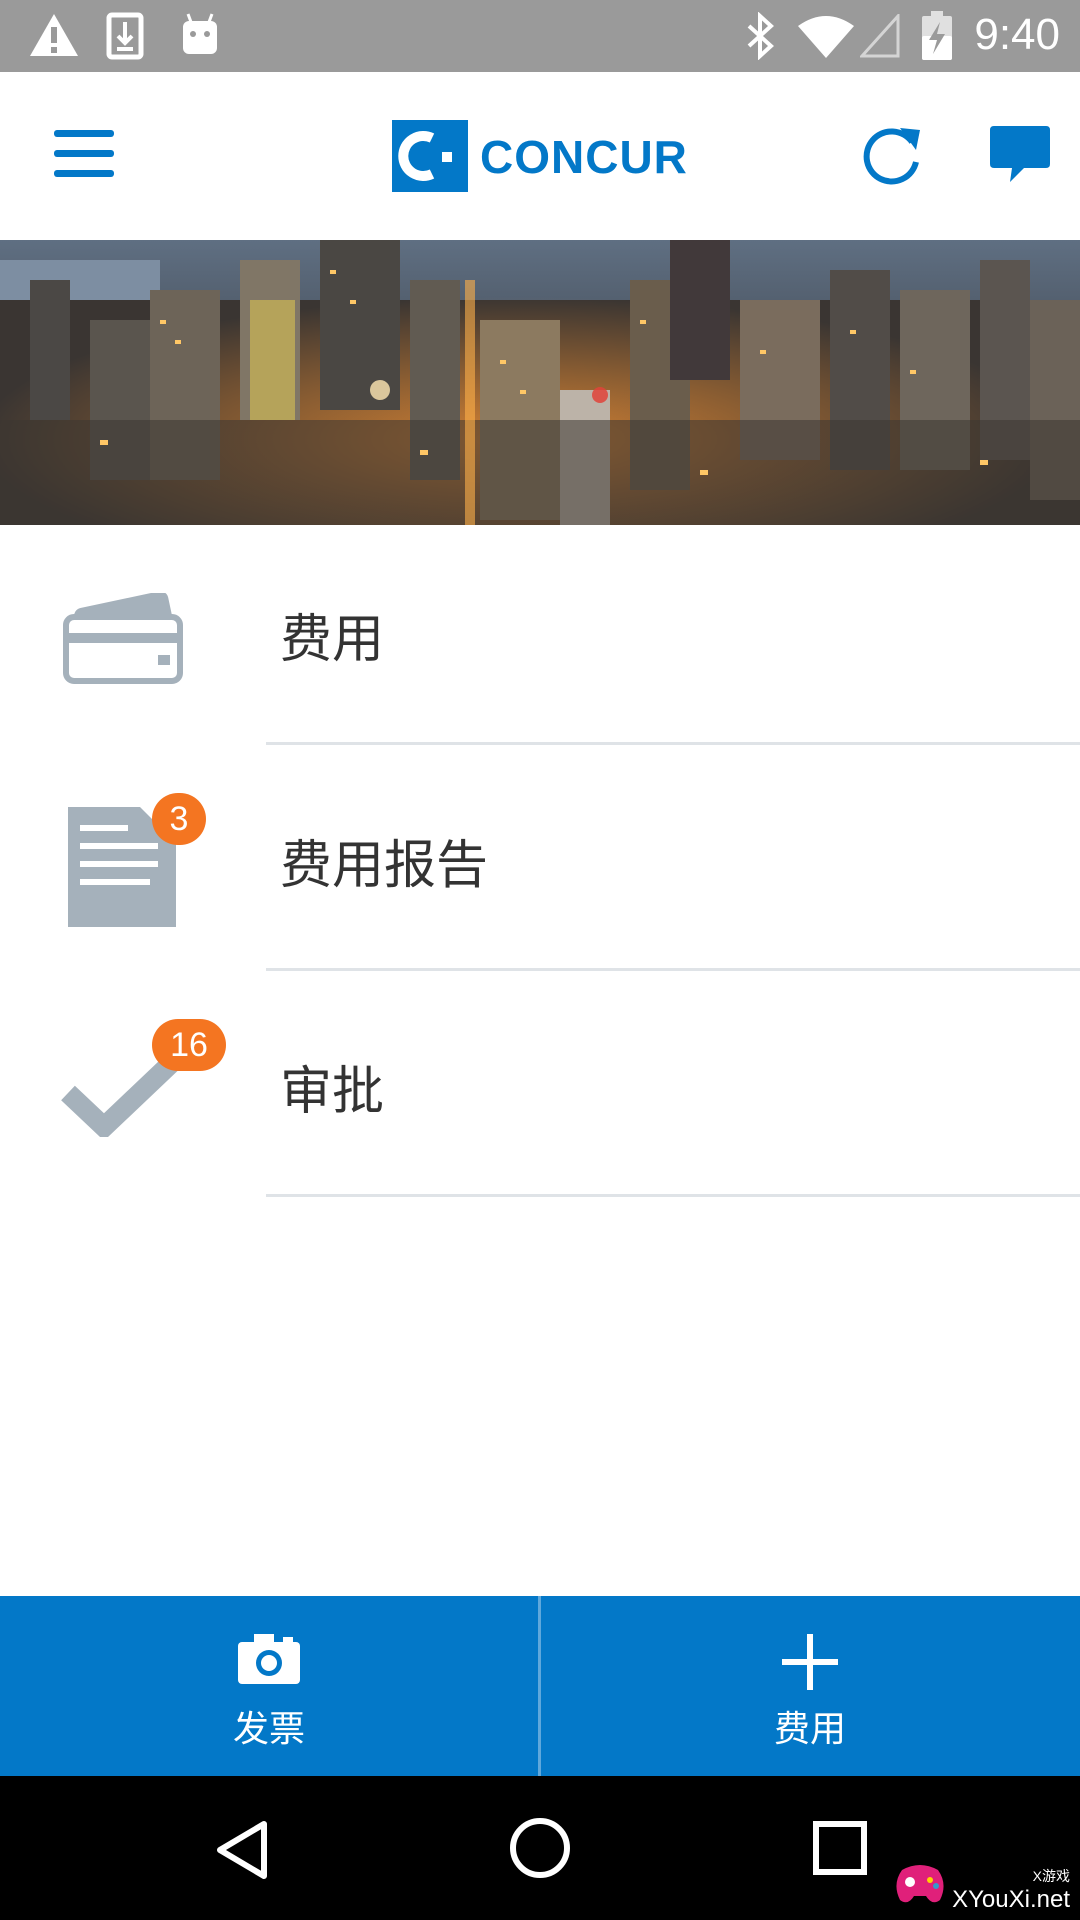  Describe the element at coordinates (920, 1884) in the screenshot. I see `gamepad-logo` at that location.